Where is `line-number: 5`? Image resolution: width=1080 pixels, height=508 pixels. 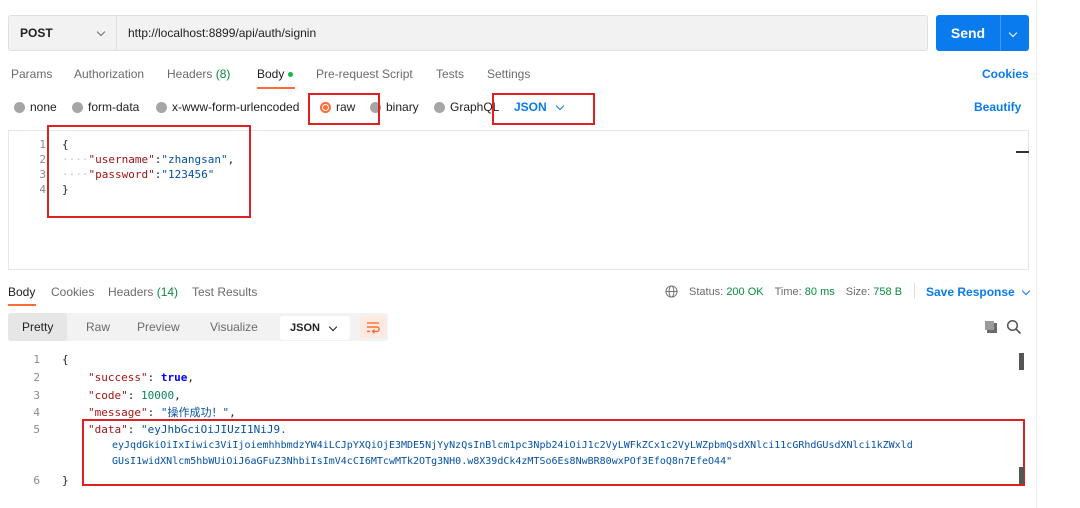 line-number: 5 is located at coordinates (36, 429).